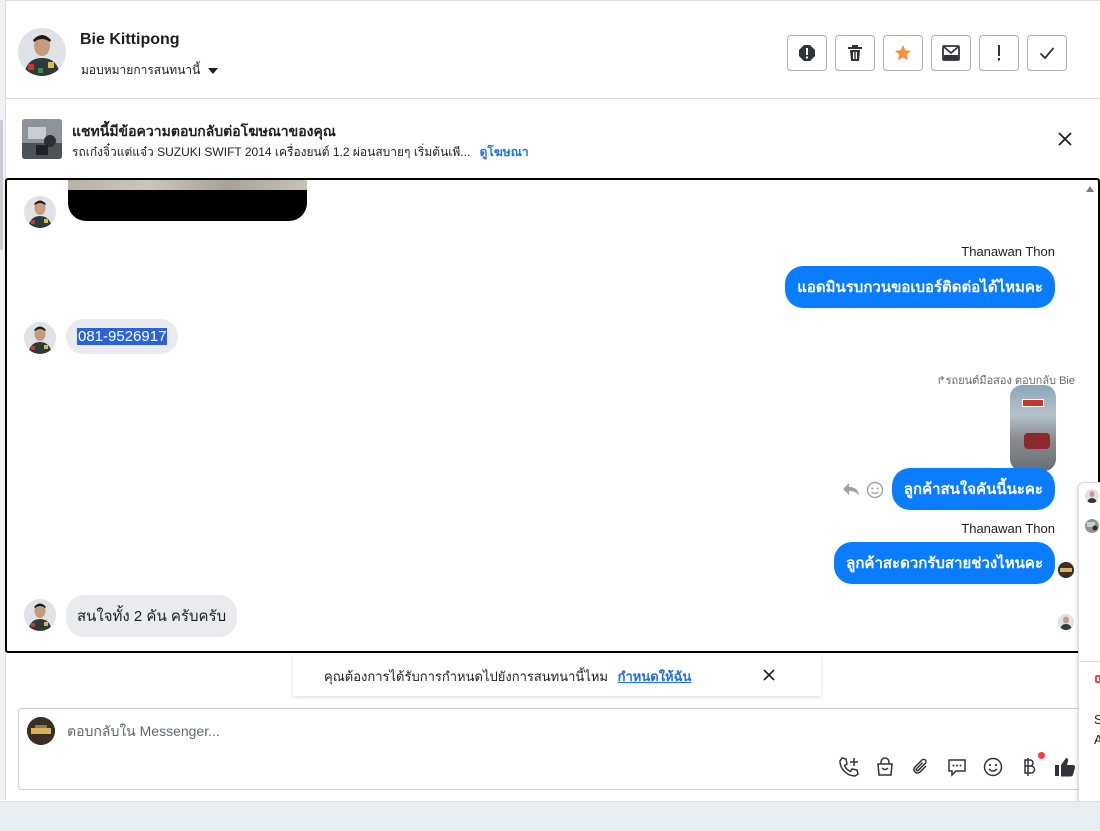 This screenshot has height=831, width=1100. Describe the element at coordinates (1041, 755) in the screenshot. I see `notification-dot` at that location.